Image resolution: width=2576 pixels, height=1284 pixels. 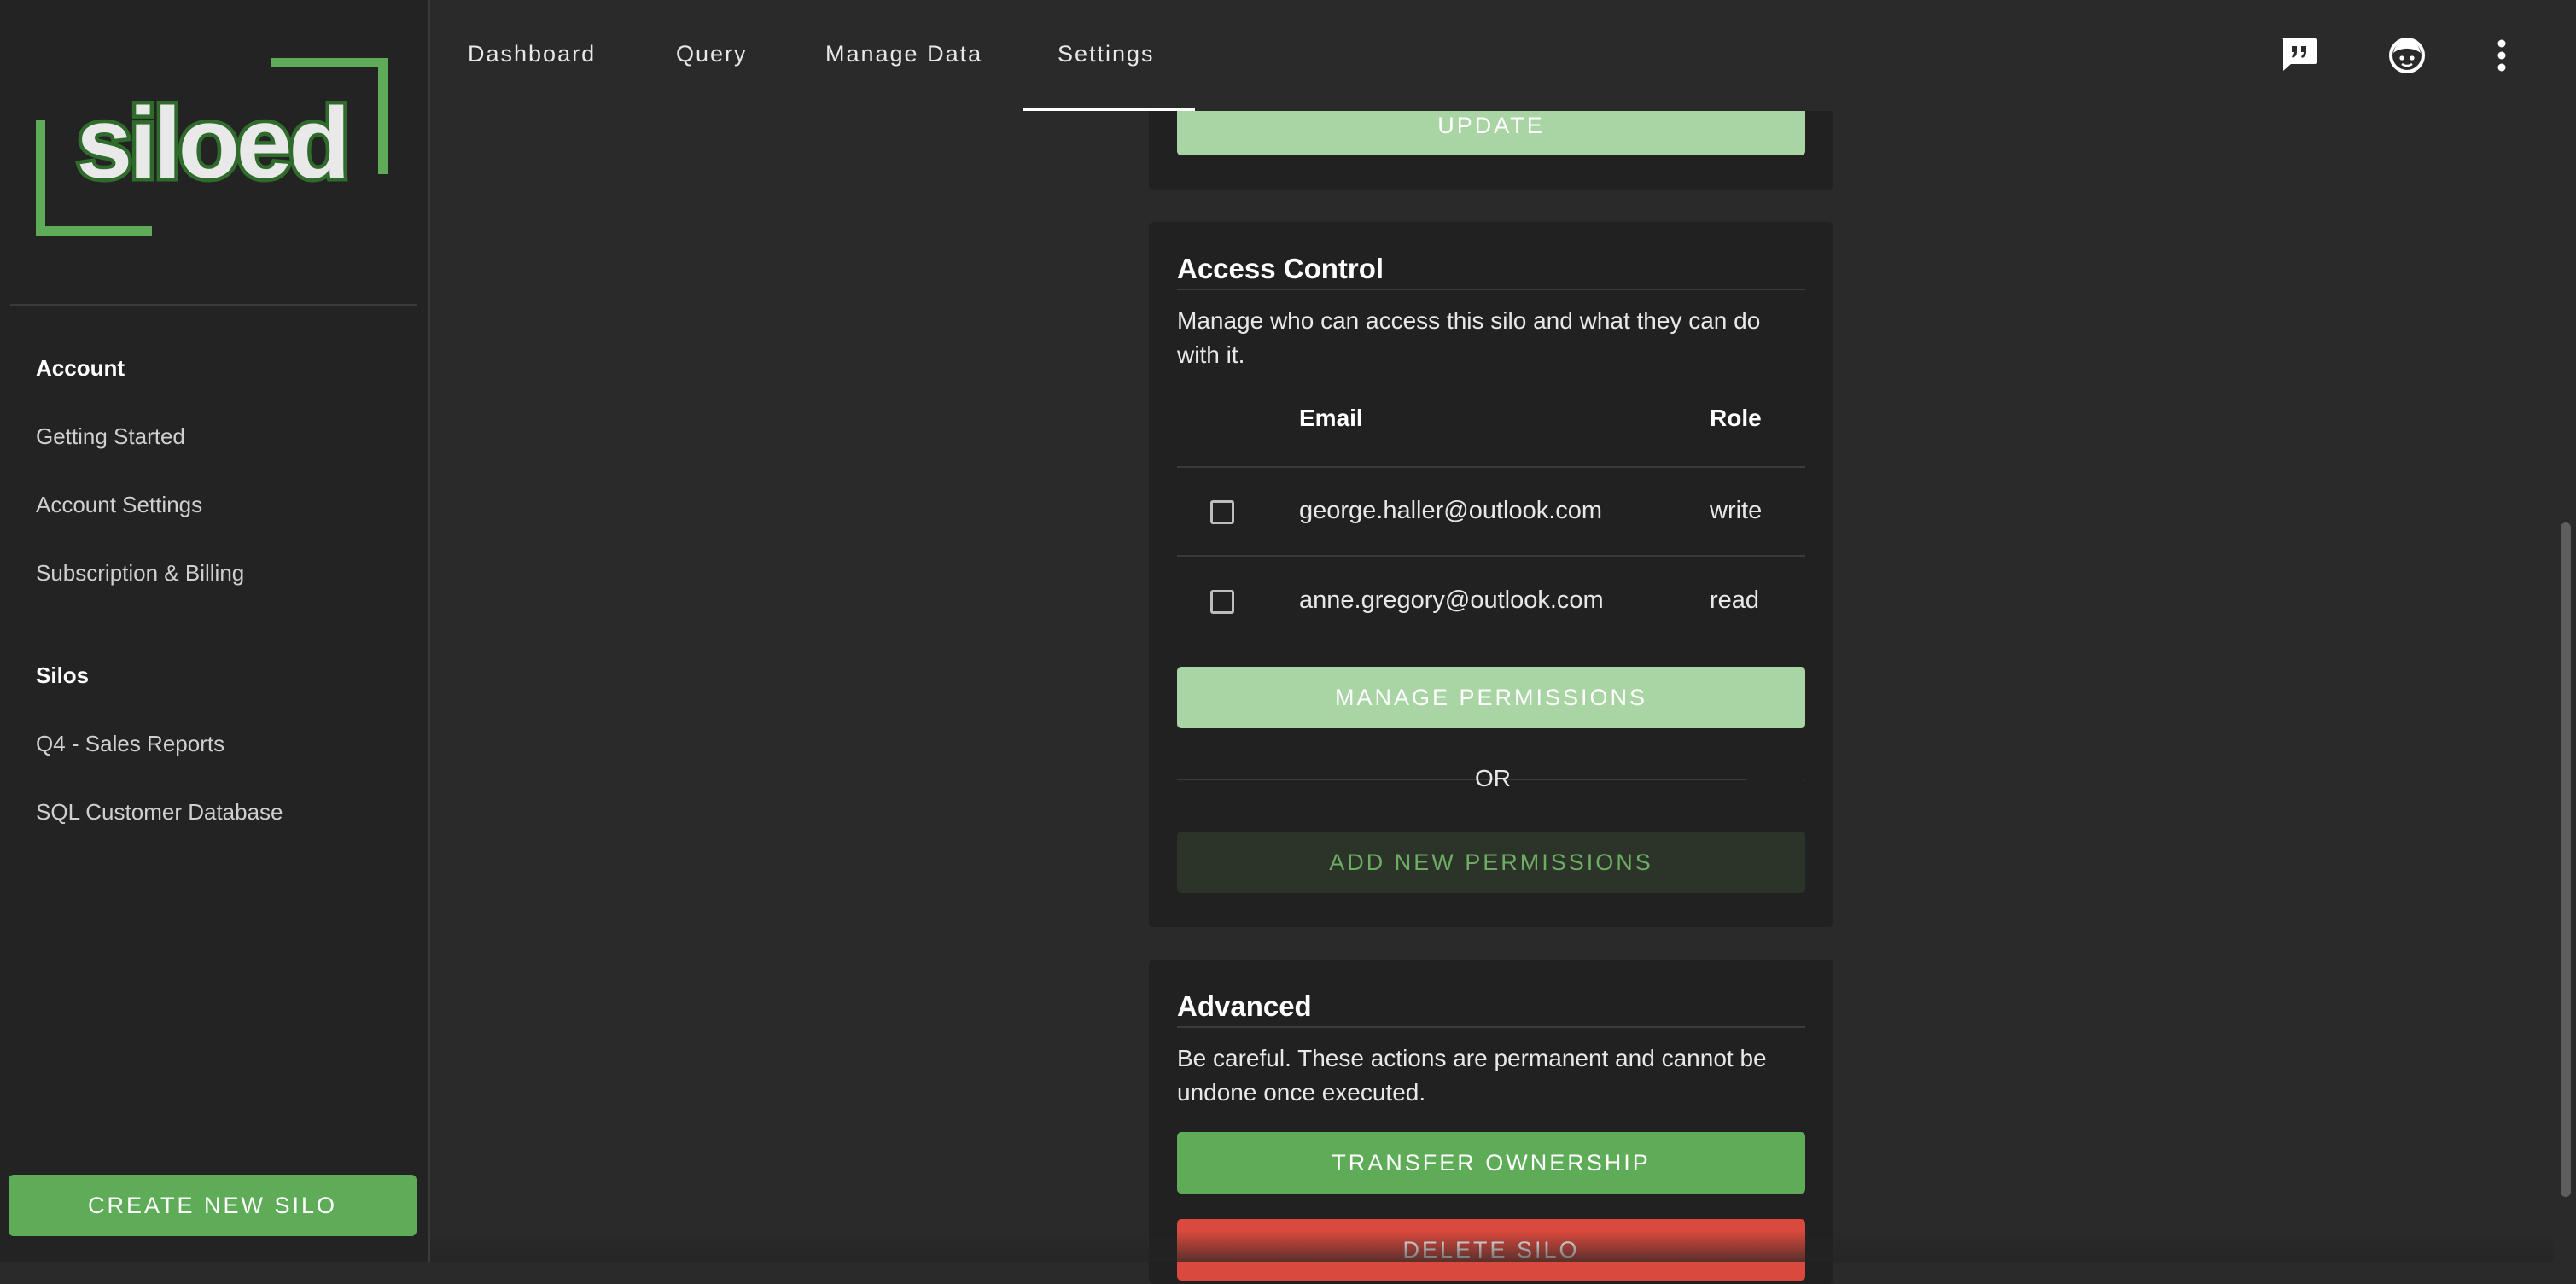 I want to click on advanced-title: Advanced, so click(x=1244, y=1006).